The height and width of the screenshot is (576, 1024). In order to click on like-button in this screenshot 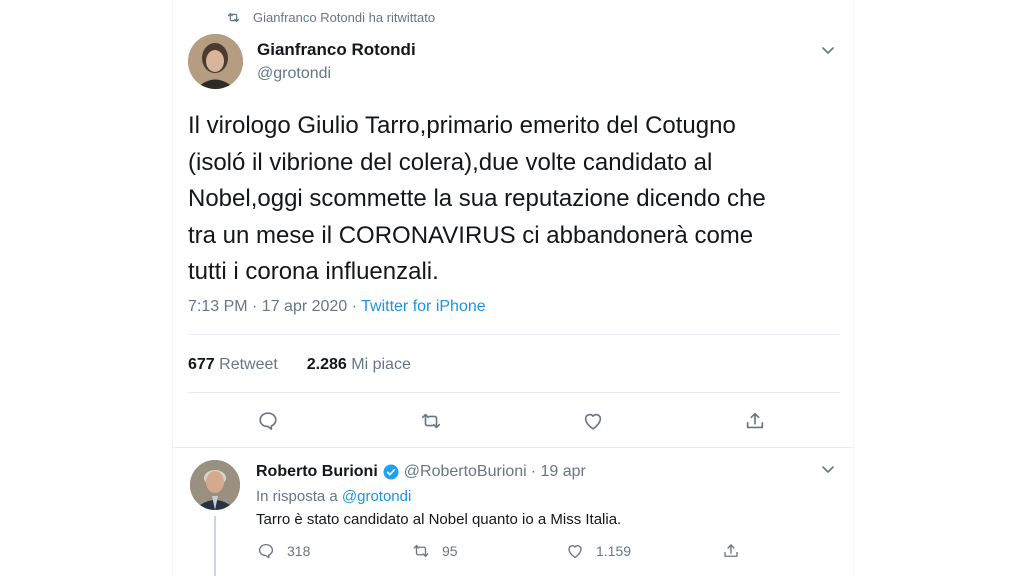, I will do `click(593, 421)`.